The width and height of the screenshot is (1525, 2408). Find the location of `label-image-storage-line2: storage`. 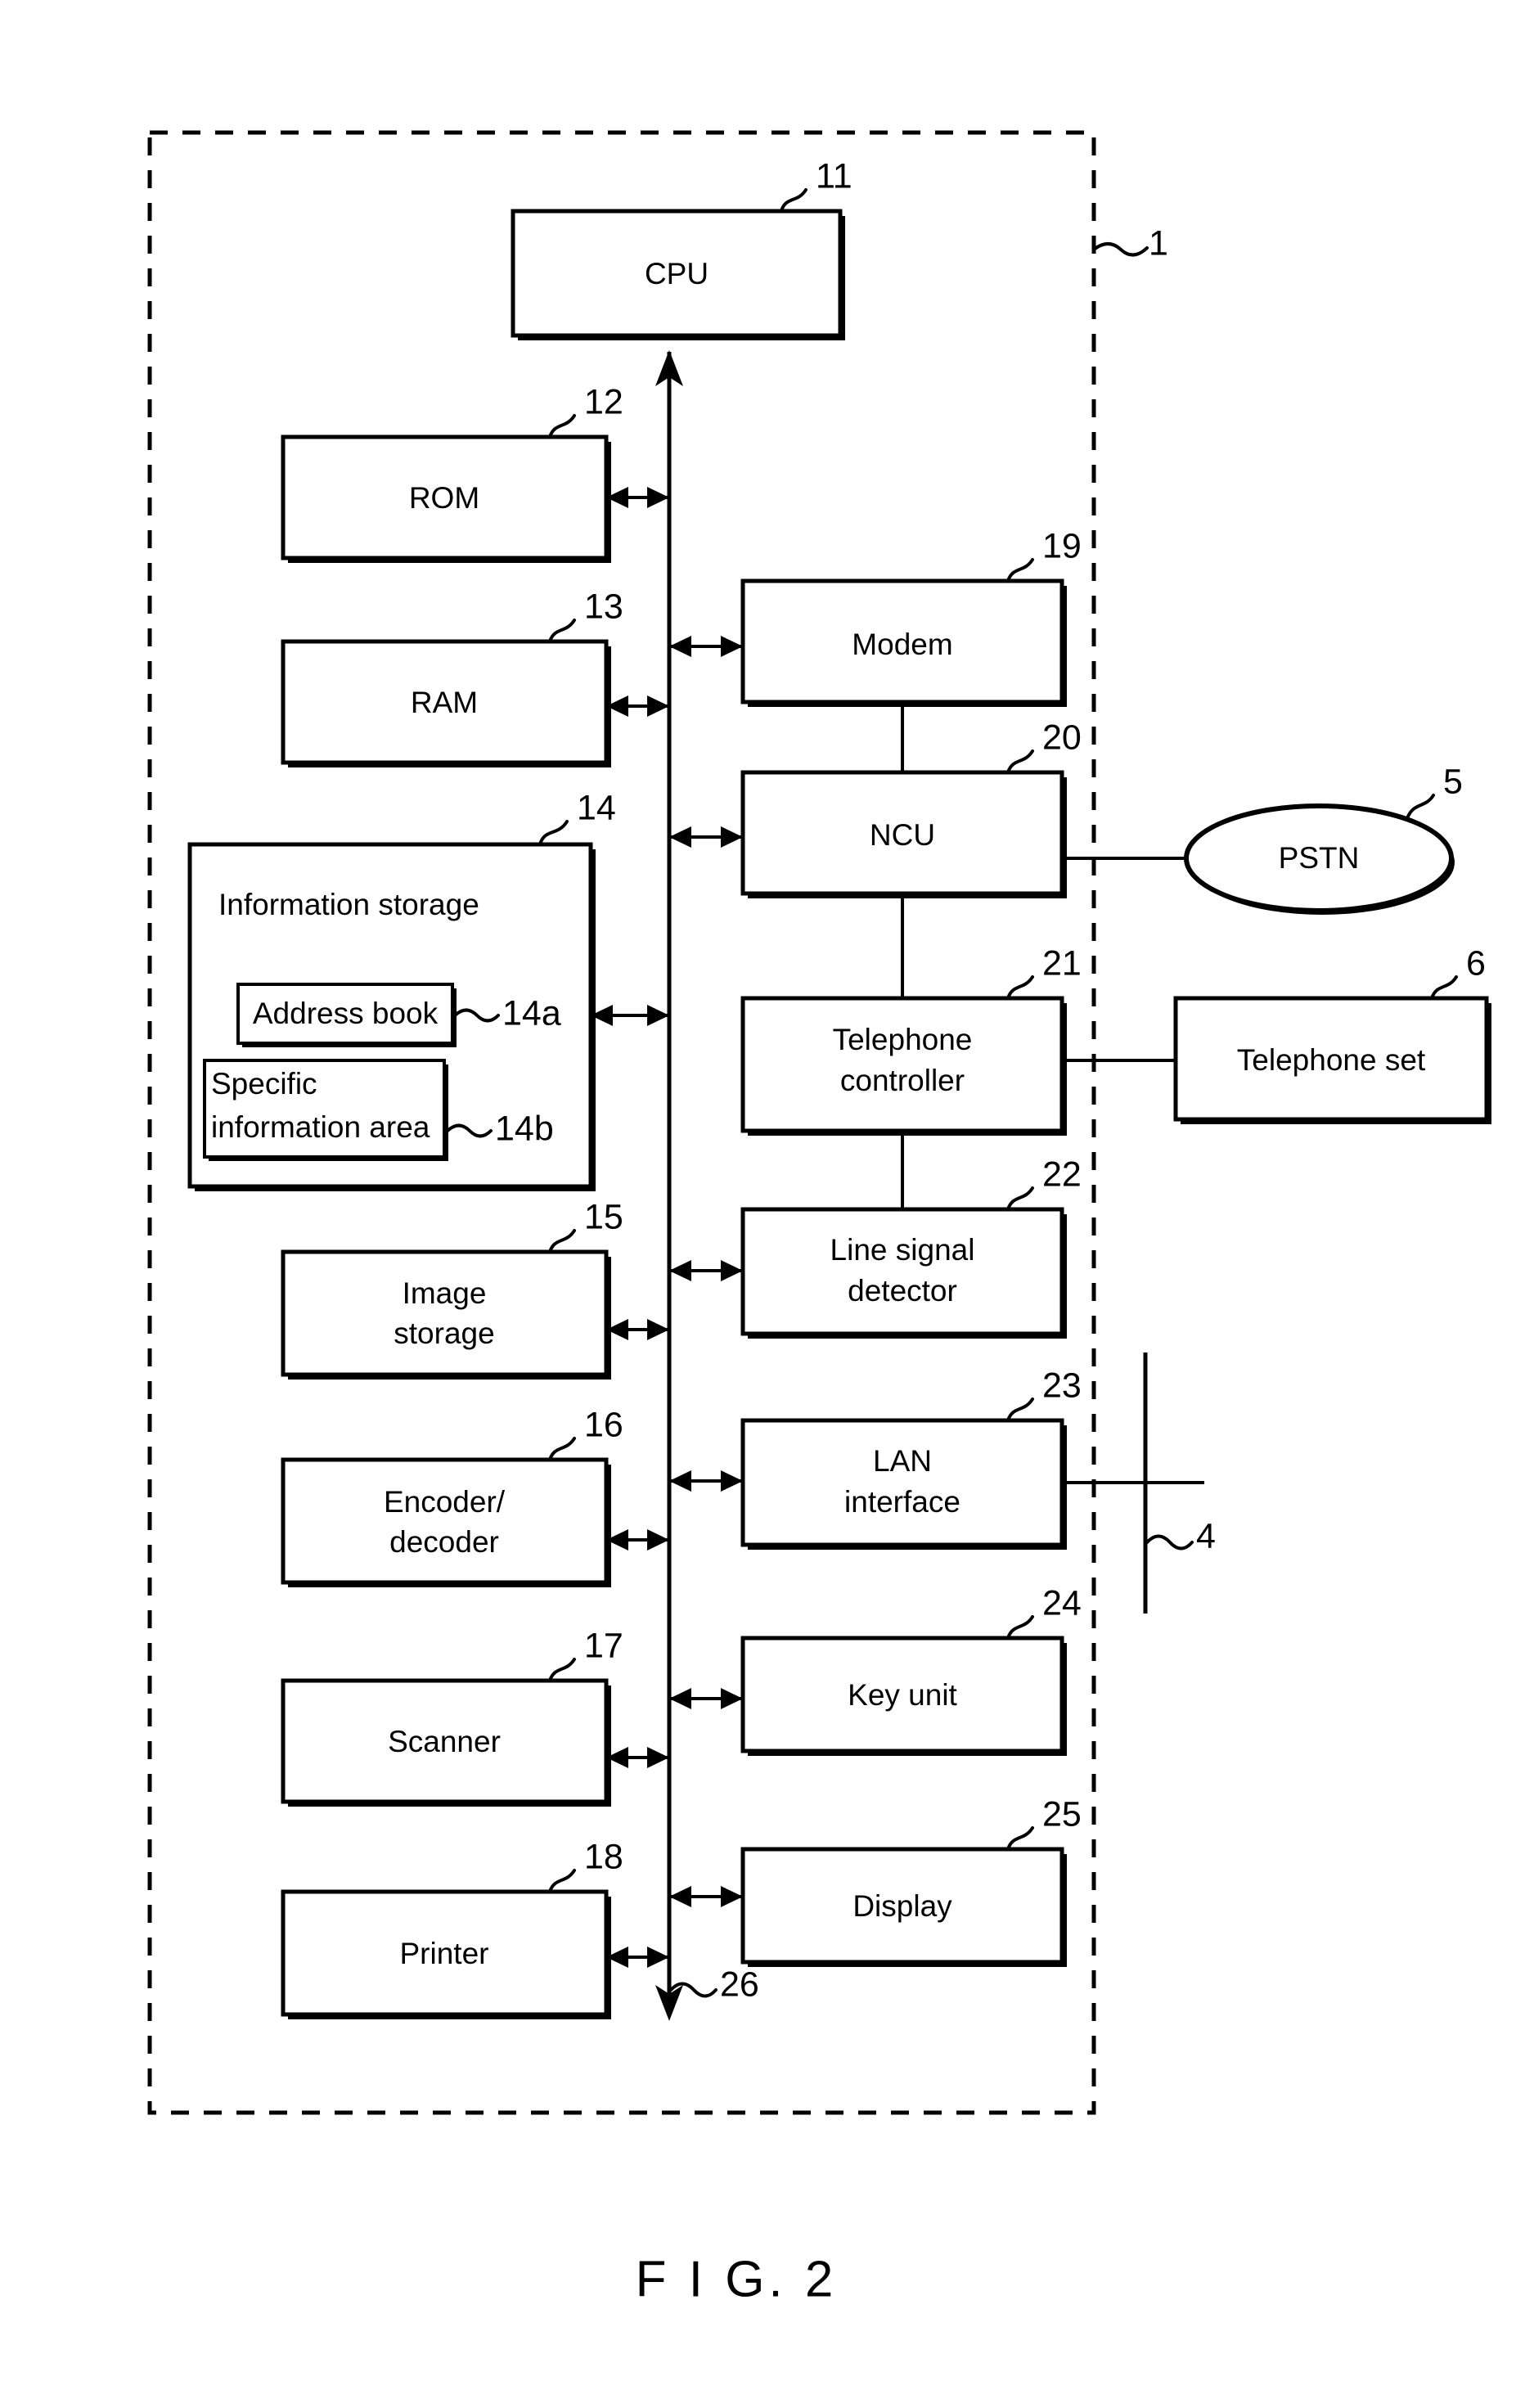

label-image-storage-line2: storage is located at coordinates (444, 1334).